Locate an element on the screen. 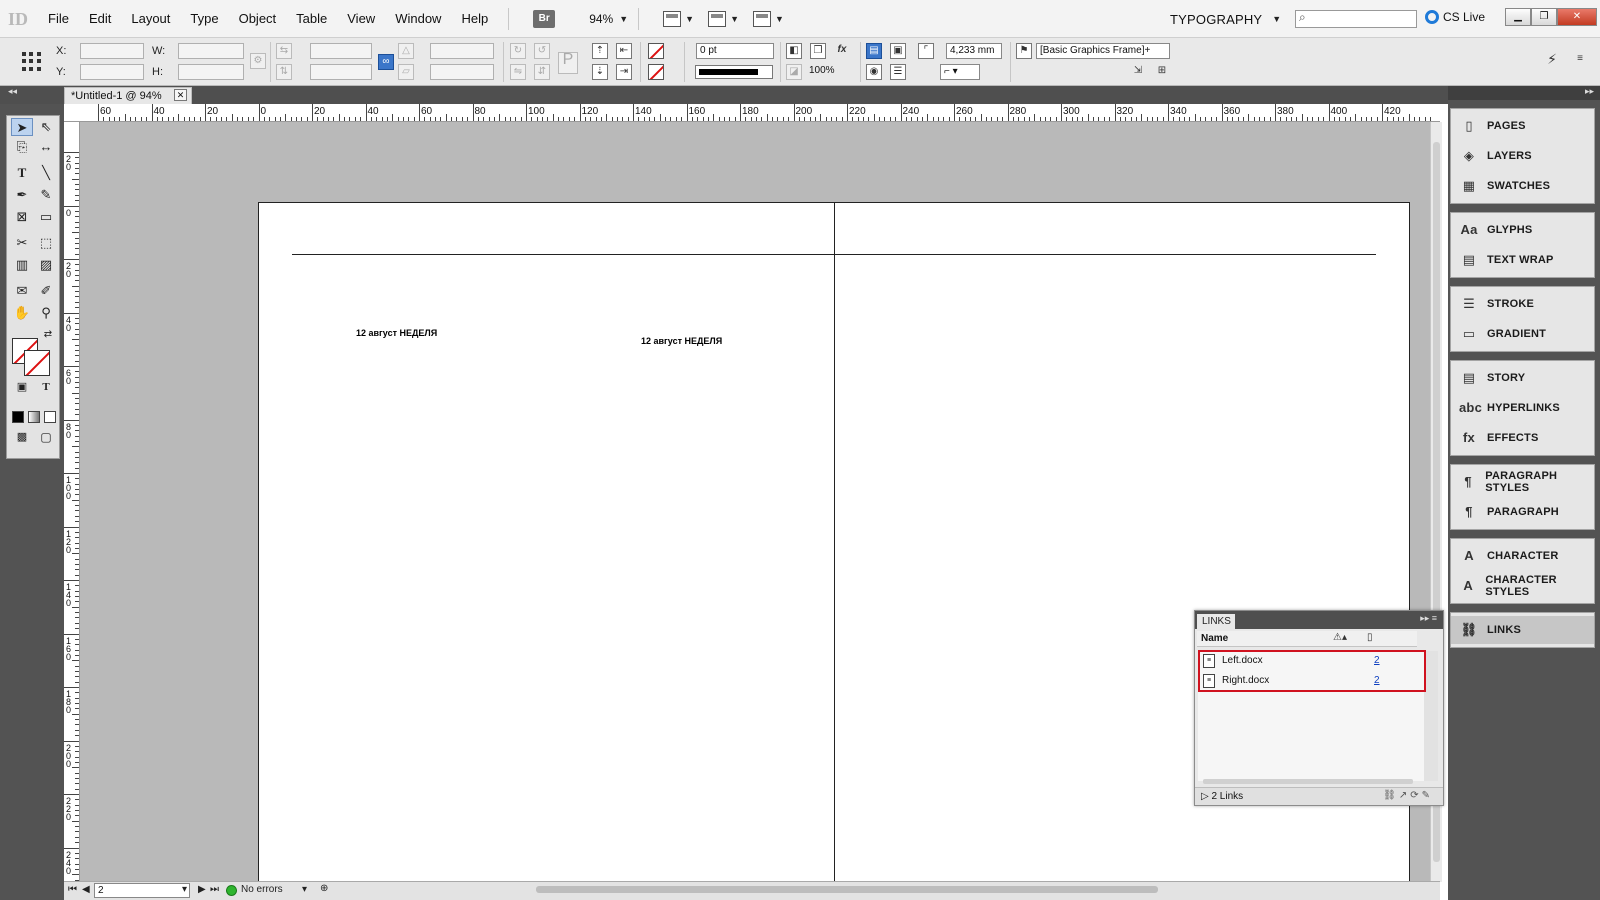 This screenshot has width=1600, height=900. text-wrap-jump-icon: ☰ is located at coordinates (898, 72).